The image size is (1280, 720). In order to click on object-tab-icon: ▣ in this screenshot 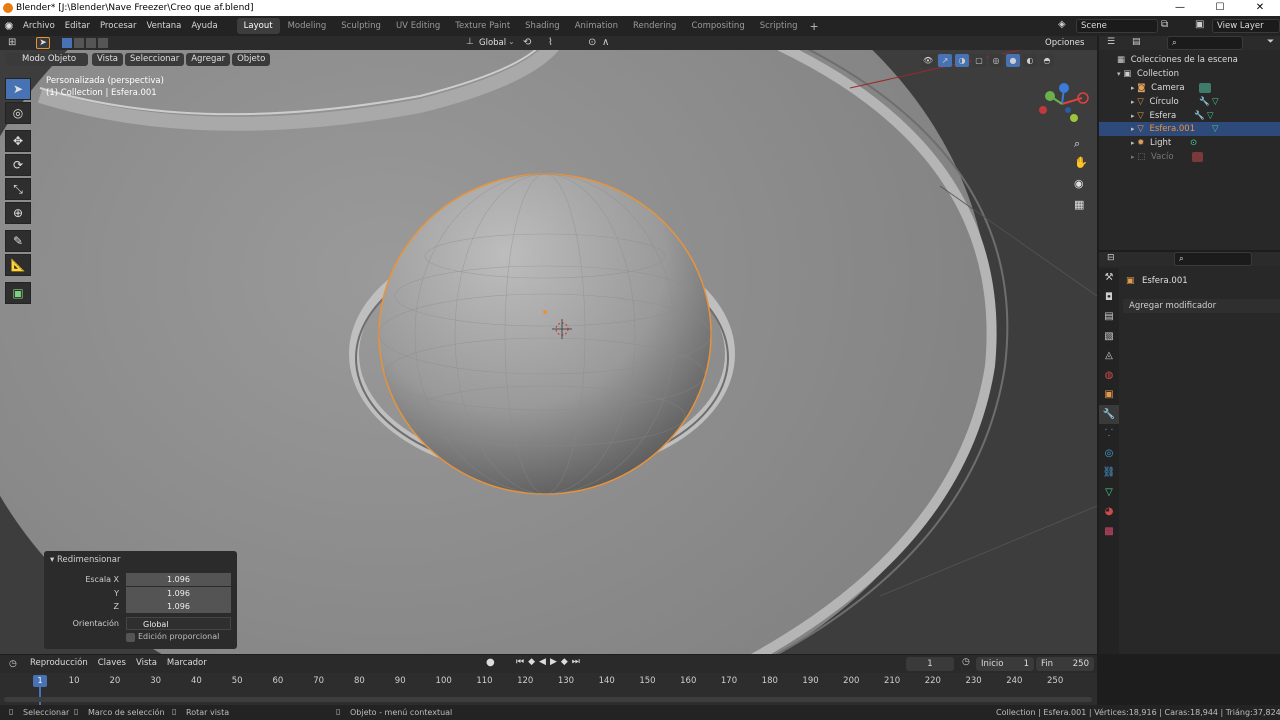, I will do `click(1109, 395)`.